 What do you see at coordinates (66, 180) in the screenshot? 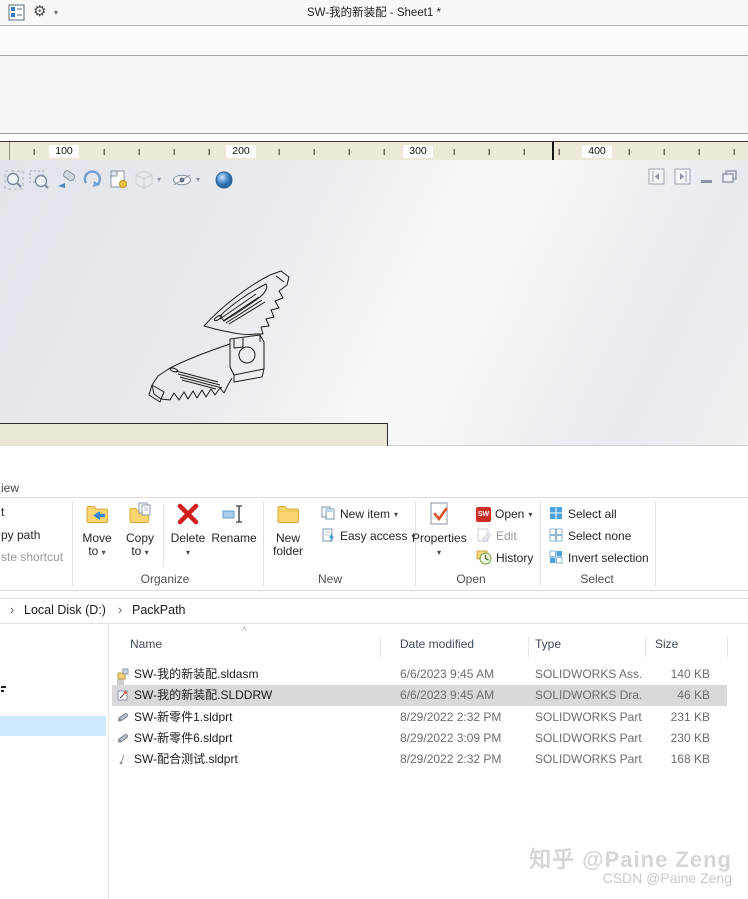
I see `previous-view-icon` at bounding box center [66, 180].